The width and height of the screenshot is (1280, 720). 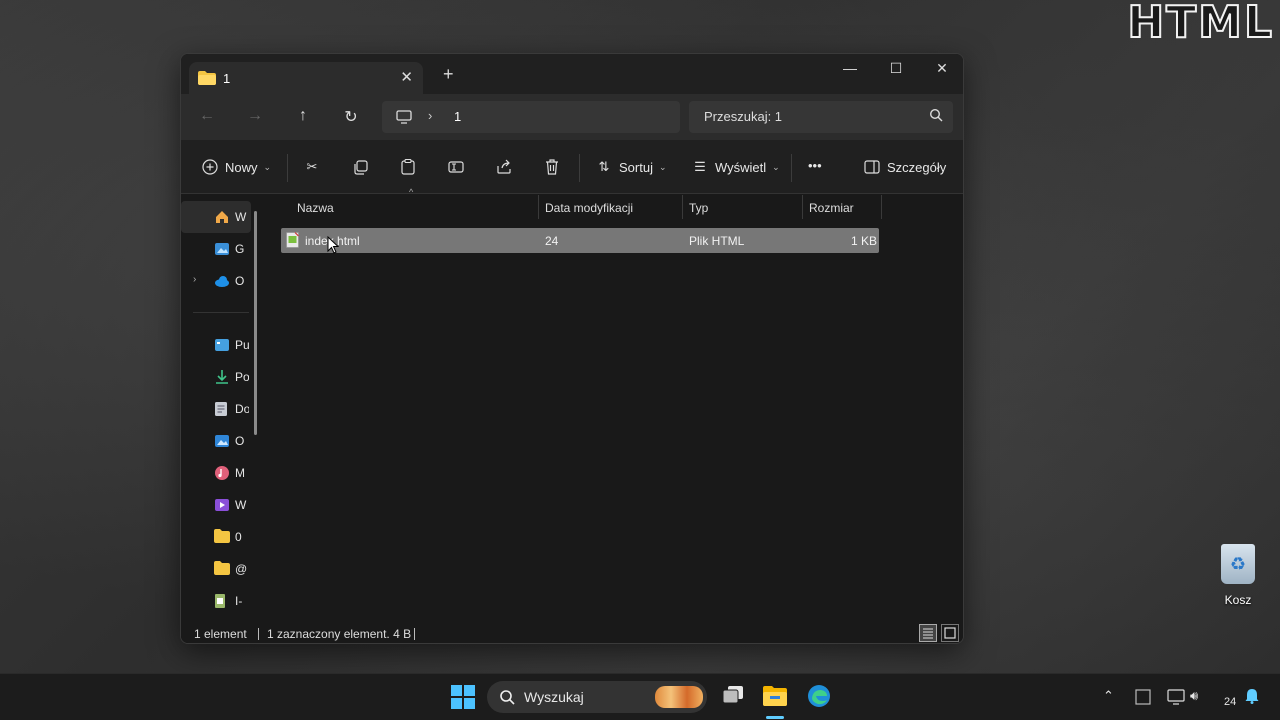 I want to click on cut-button: ✂, so click(x=312, y=167).